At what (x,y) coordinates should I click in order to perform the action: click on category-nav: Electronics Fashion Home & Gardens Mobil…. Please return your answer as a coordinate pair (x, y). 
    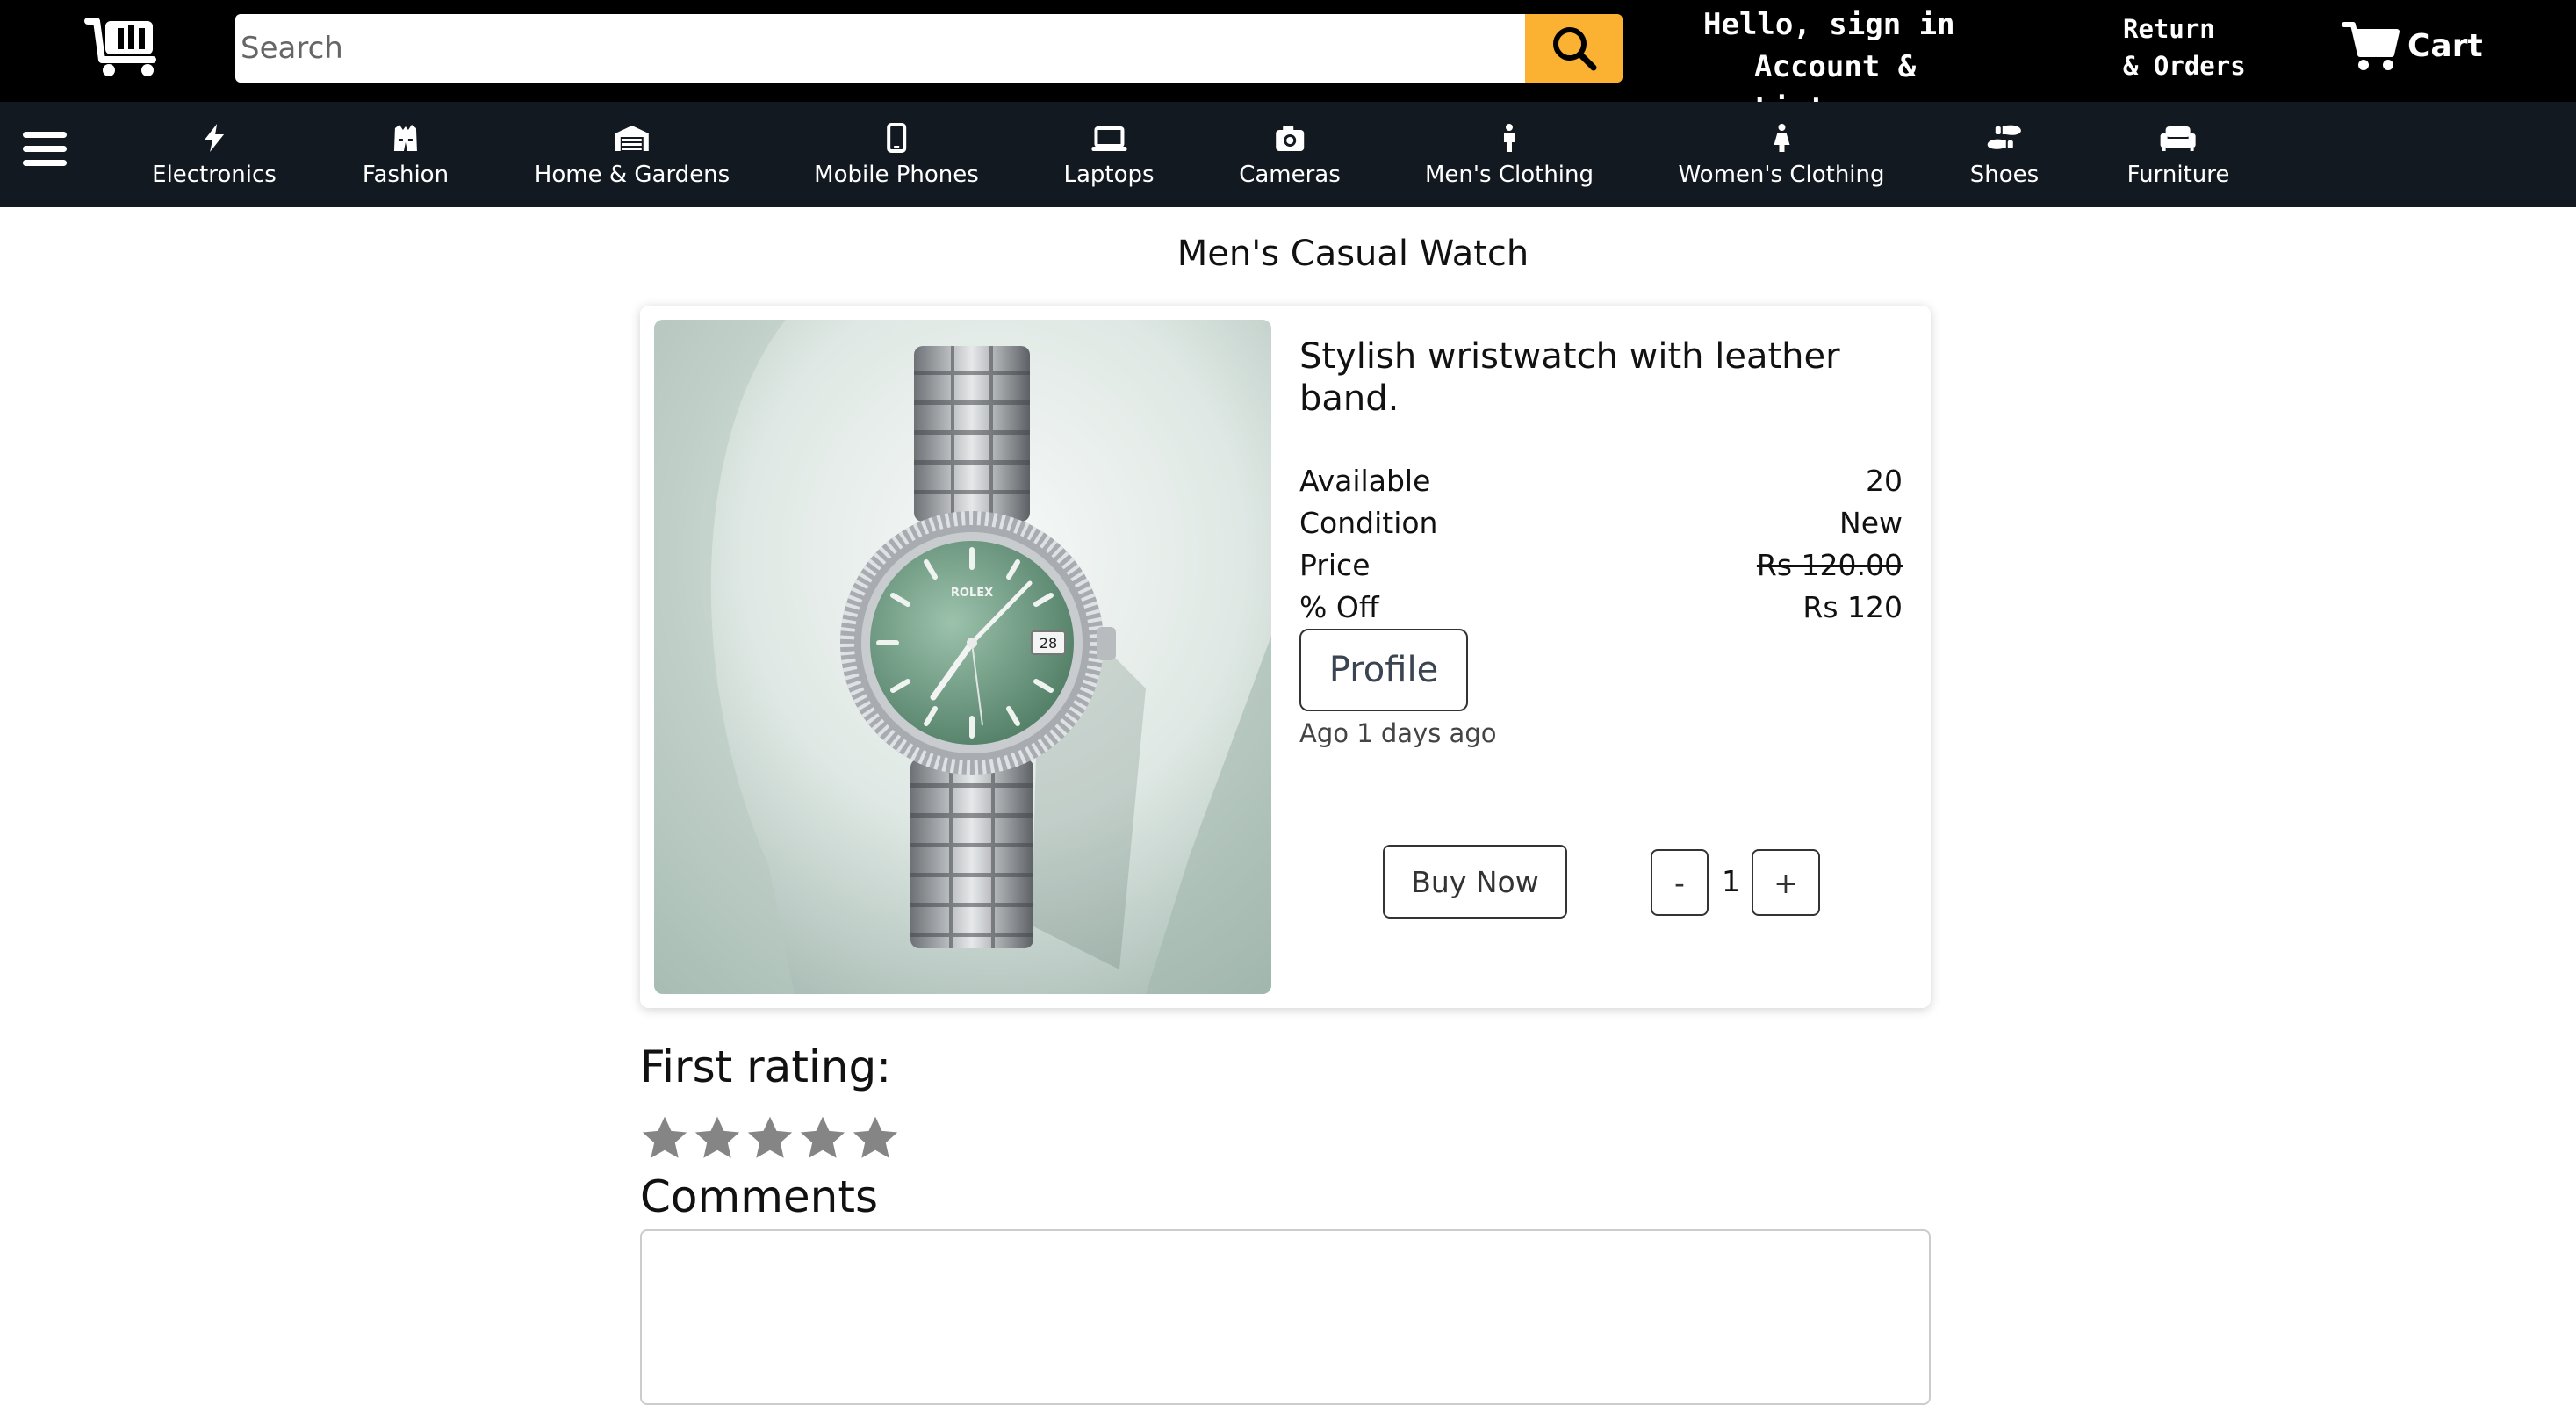
    Looking at the image, I should click on (1288, 155).